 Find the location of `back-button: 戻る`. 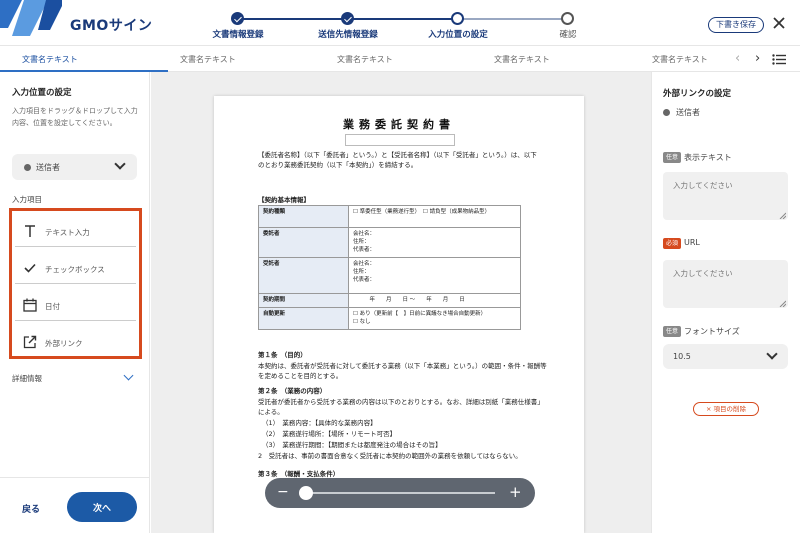

back-button: 戻る is located at coordinates (31, 508).